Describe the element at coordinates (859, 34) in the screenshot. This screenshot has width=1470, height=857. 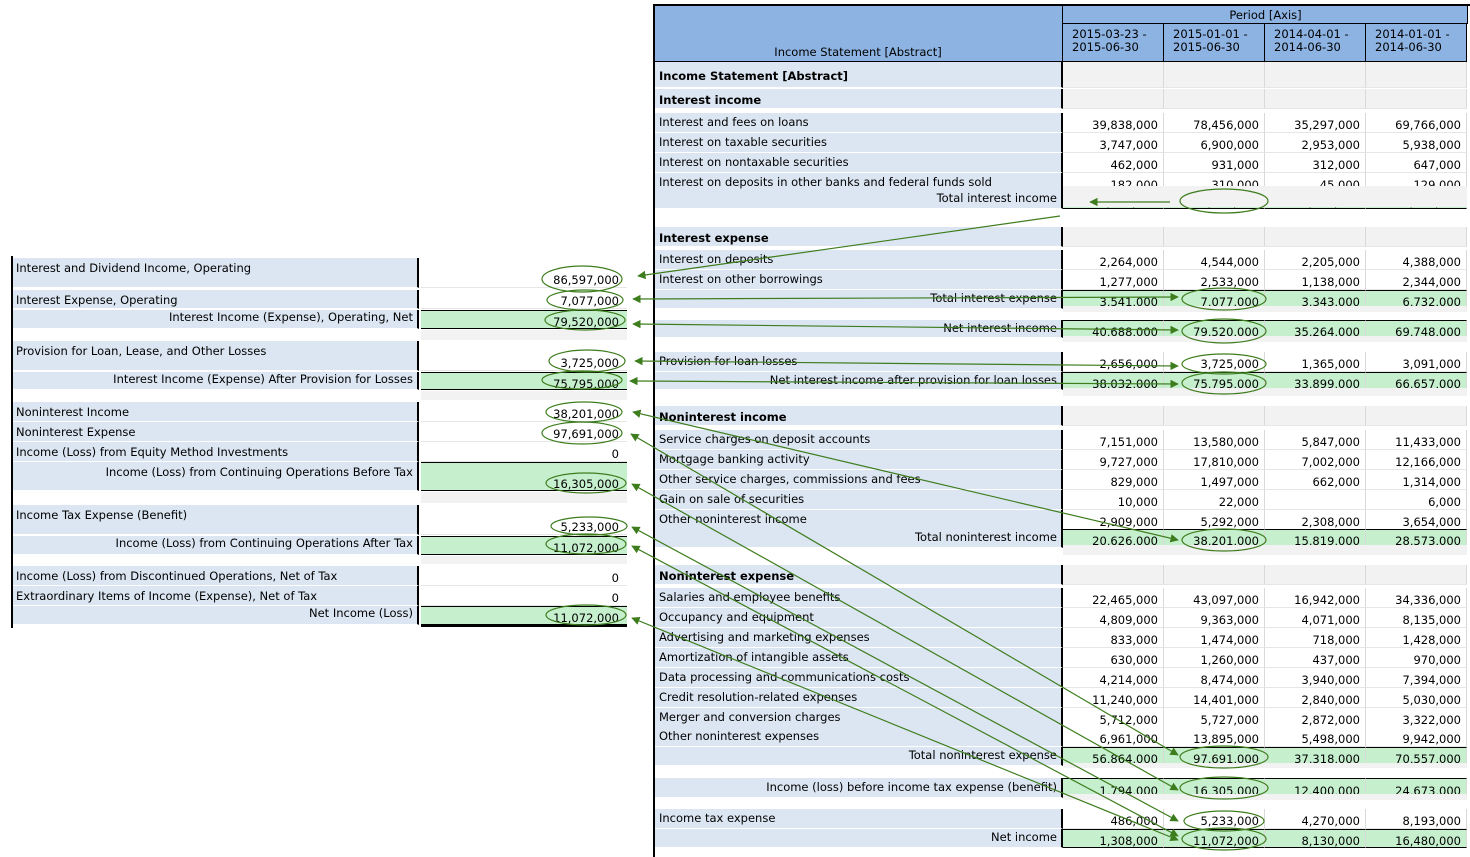
I see `abstract-header-cell: Income Statement [Abstract]` at that location.